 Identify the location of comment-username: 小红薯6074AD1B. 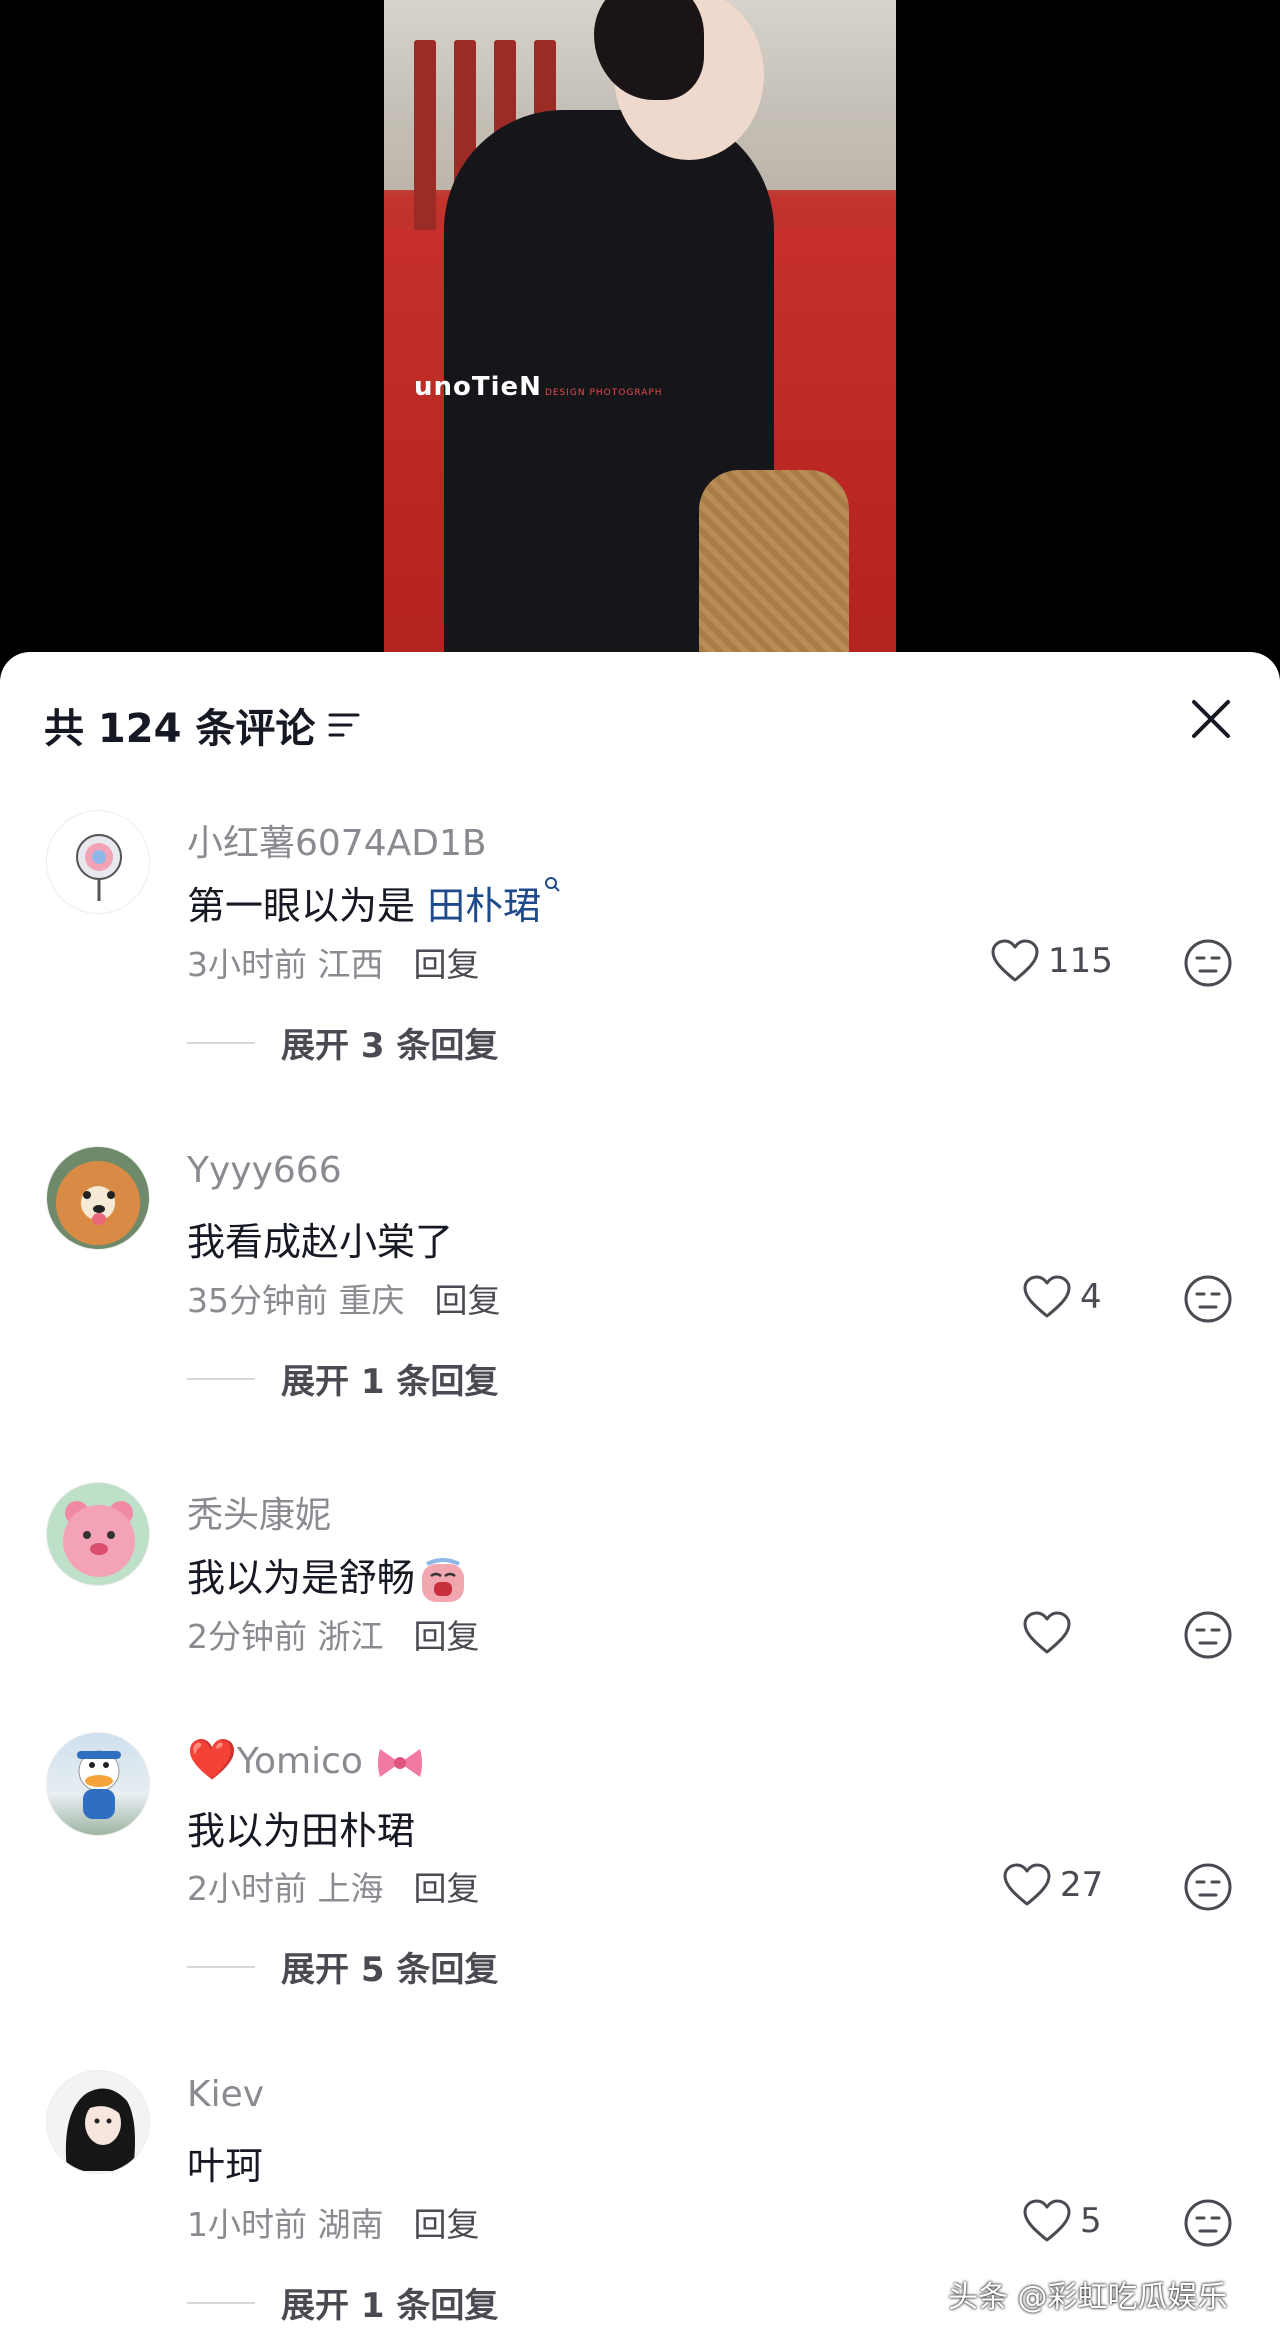
(337, 840).